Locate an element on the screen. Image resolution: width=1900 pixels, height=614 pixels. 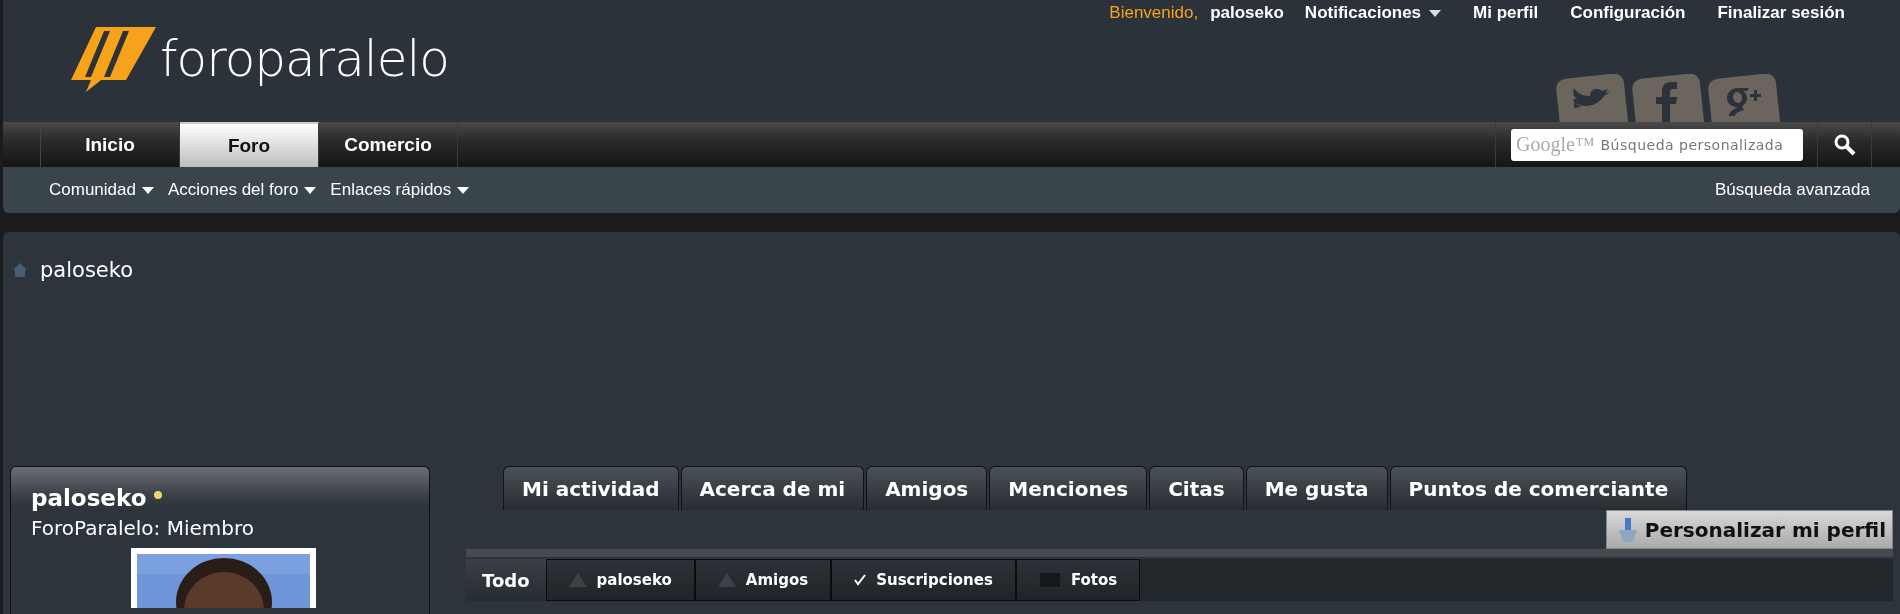
advanced-search-link: Búsqueda avanzada is located at coordinates (1792, 190).